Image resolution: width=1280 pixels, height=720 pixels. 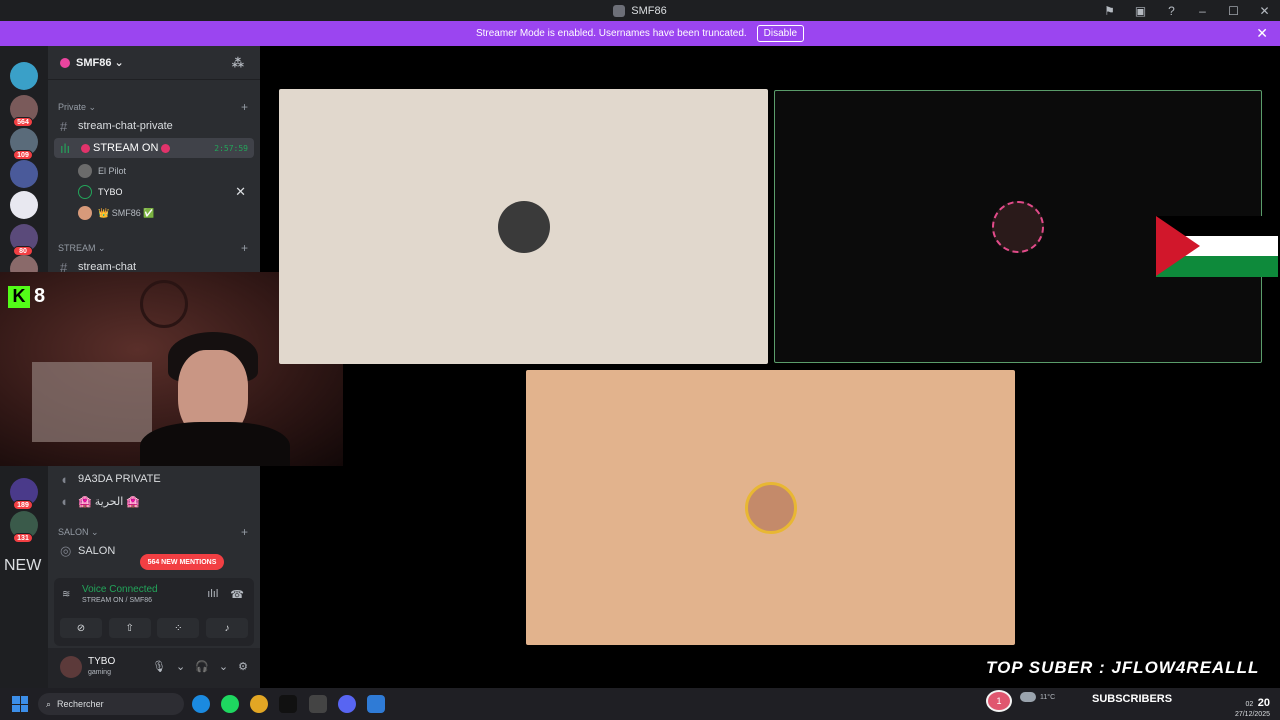 What do you see at coordinates (117, 600) in the screenshot?
I see `voice-channel-name: STREAM ON / SMF86` at bounding box center [117, 600].